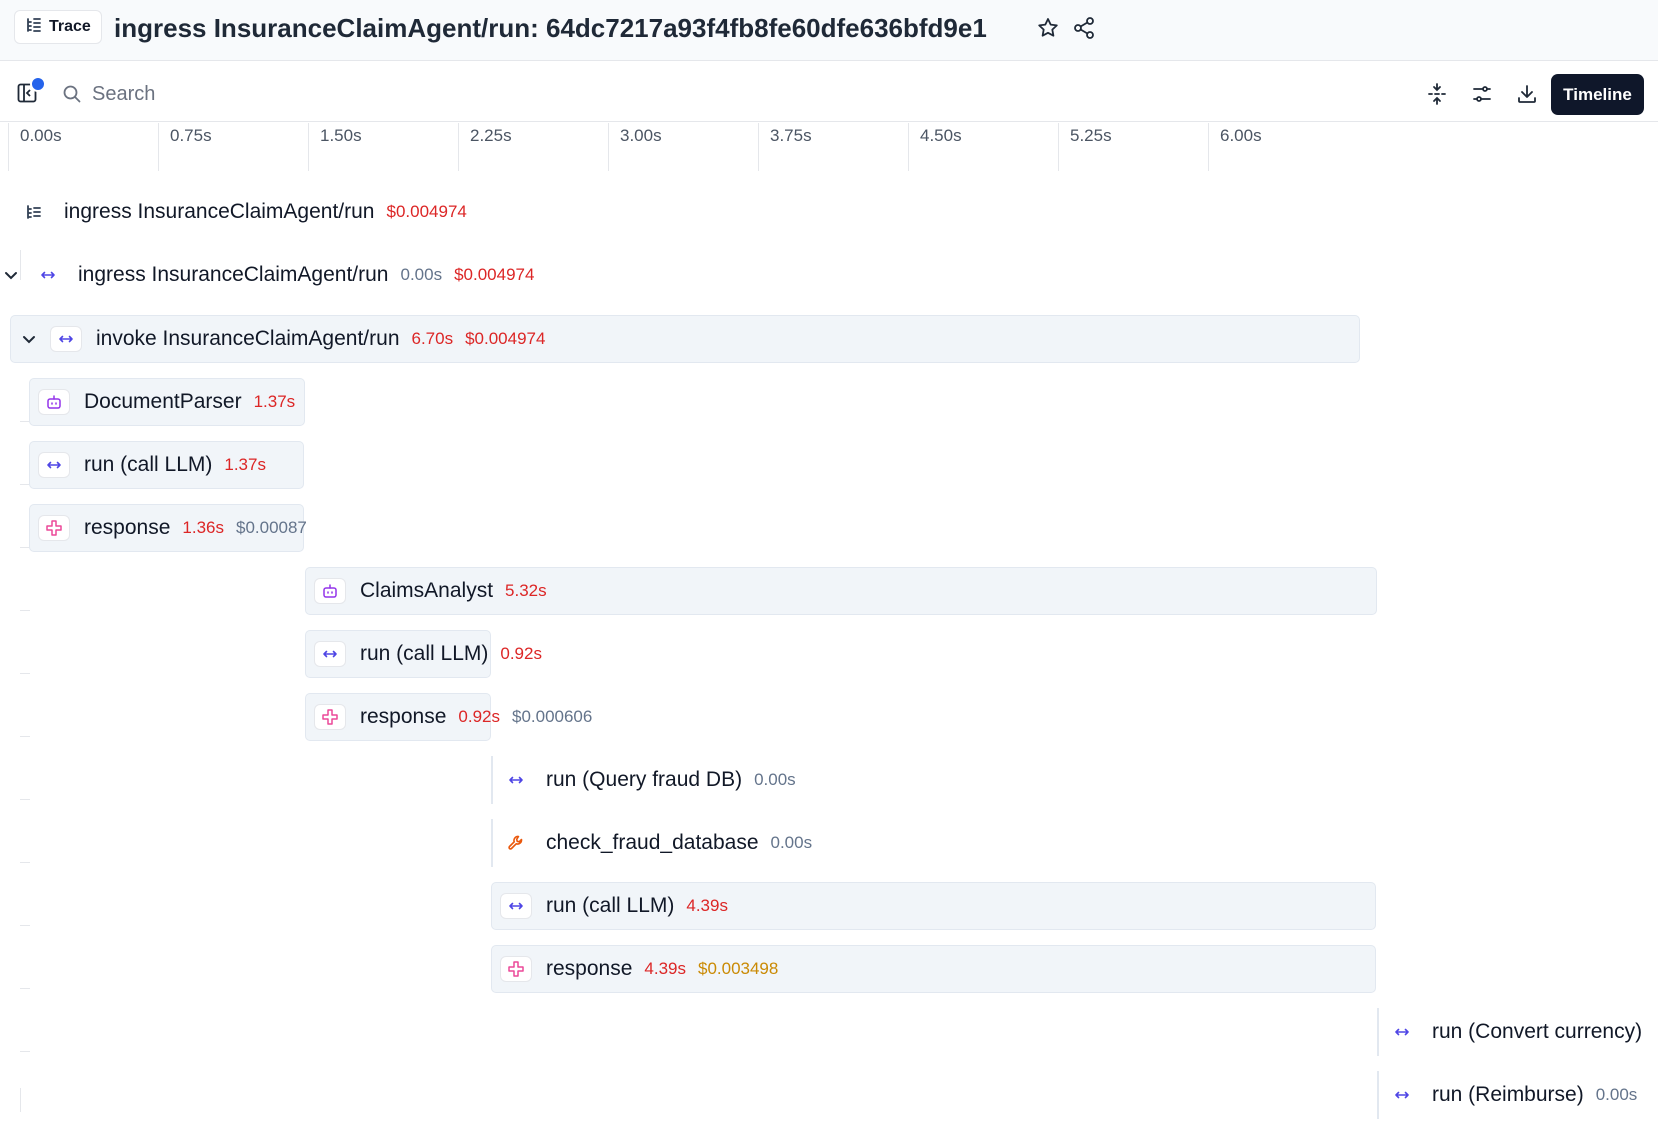  I want to click on span-row: run (Query fraud DB) 0.00s, so click(654, 780).